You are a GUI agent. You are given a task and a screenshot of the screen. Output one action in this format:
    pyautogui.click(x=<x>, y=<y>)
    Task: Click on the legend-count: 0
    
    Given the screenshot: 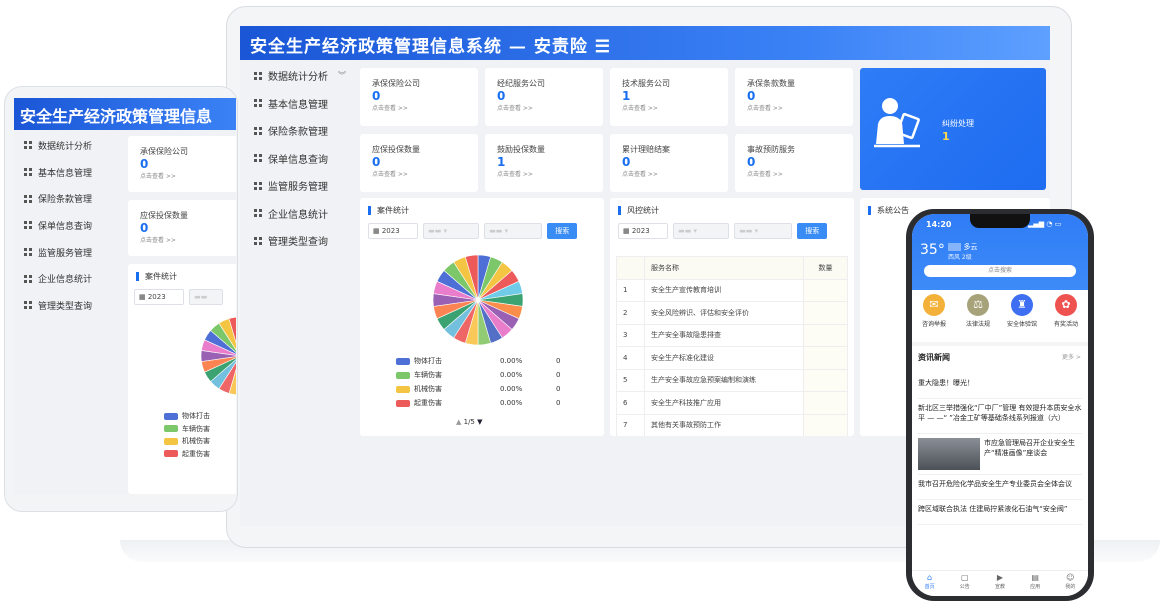 What is the action you would take?
    pyautogui.click(x=558, y=375)
    